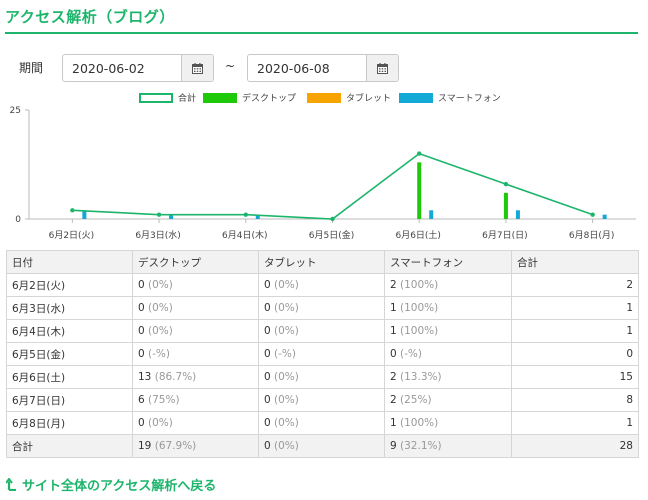 The width and height of the screenshot is (648, 500). I want to click on date-cell: 合計, so click(69, 446).